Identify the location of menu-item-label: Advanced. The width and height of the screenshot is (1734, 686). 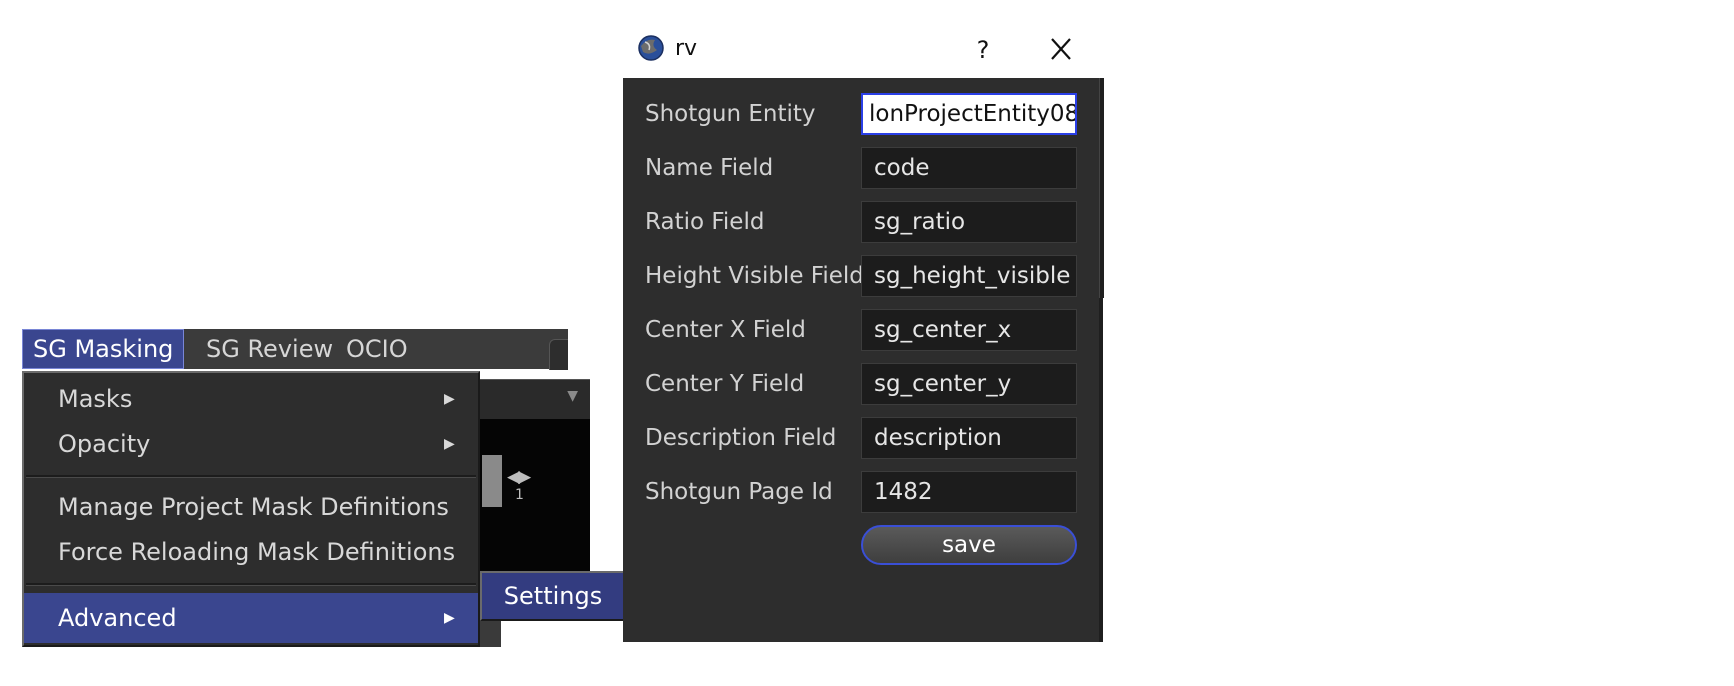
(117, 618).